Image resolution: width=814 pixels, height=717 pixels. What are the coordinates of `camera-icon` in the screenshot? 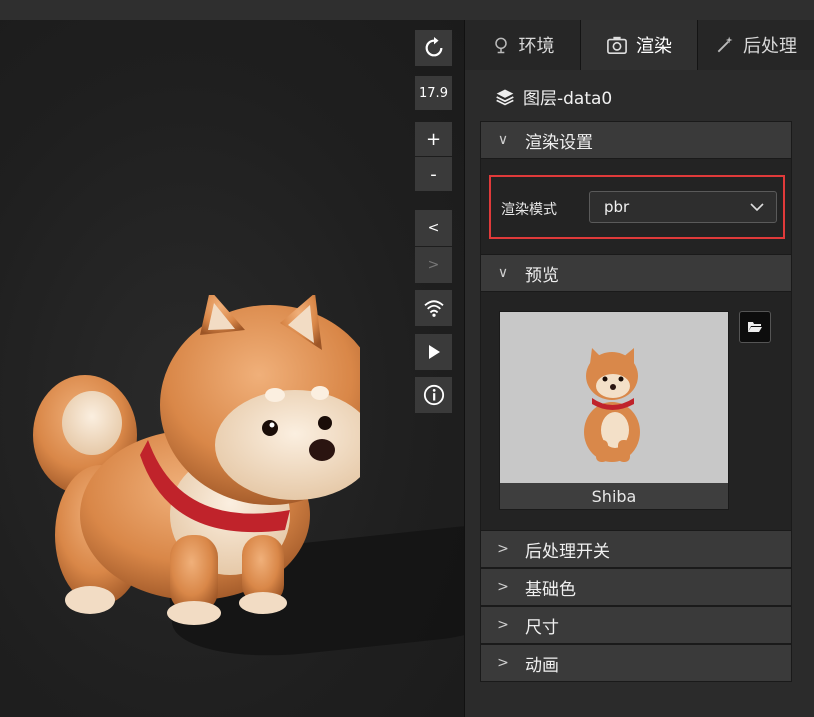 It's located at (617, 45).